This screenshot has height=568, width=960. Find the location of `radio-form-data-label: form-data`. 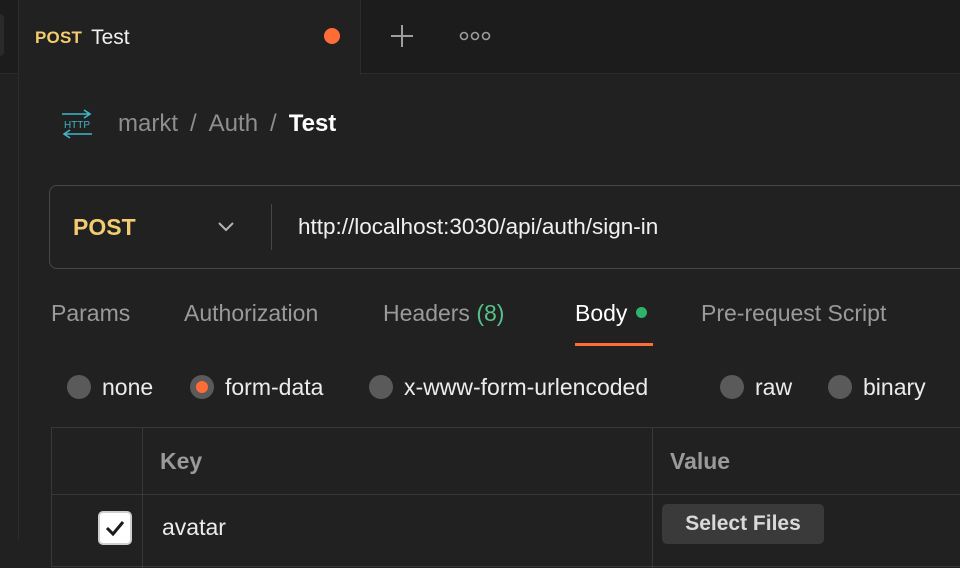

radio-form-data-label: form-data is located at coordinates (274, 386).